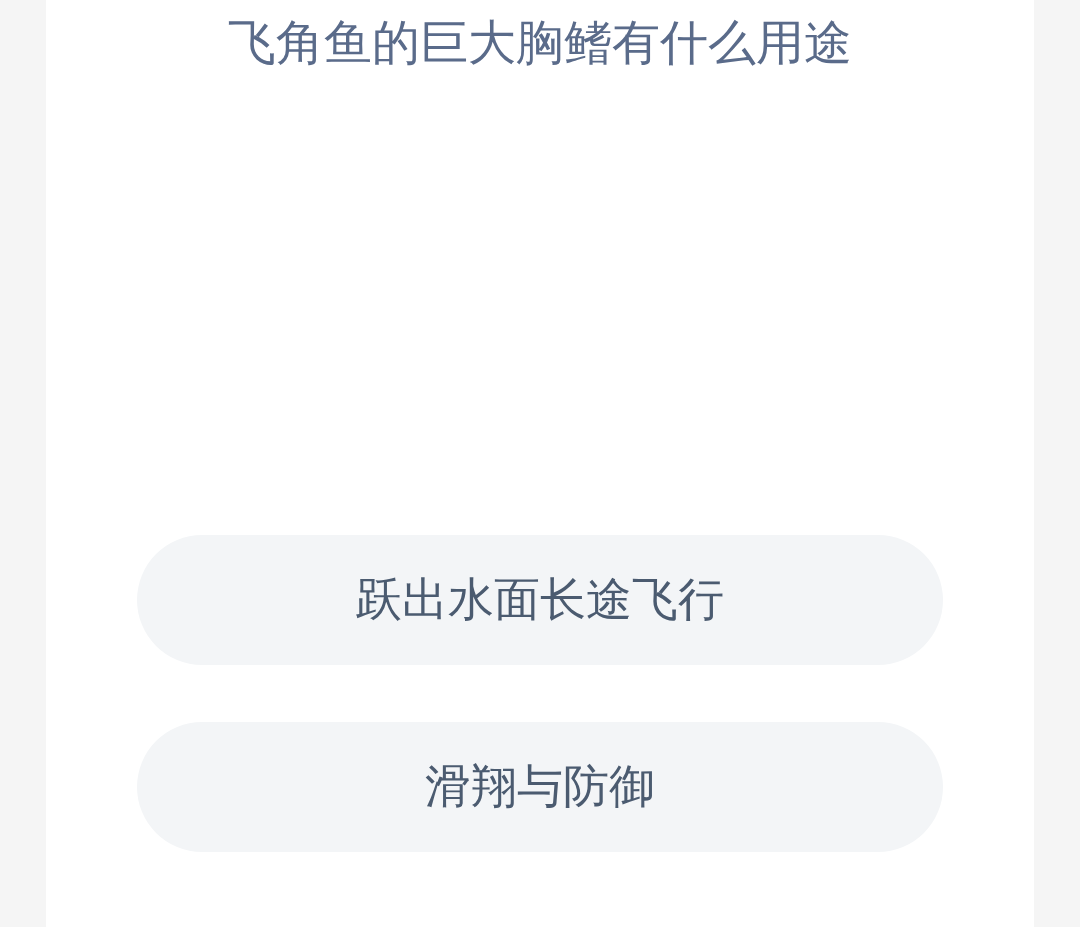 The height and width of the screenshot is (927, 1080). I want to click on question-title: 飞角鱼的巨大胸鳍有什么用途, so click(540, 42).